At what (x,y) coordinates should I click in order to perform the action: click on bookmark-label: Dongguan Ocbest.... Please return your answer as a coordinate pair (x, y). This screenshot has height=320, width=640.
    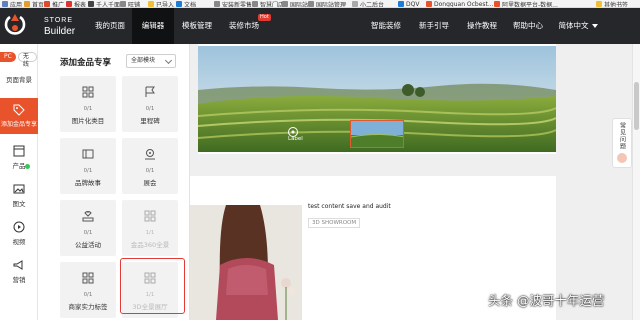
    Looking at the image, I should click on (464, 4).